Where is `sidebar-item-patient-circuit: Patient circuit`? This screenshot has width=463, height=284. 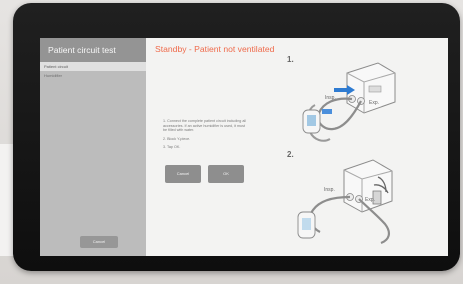
sidebar-item-patient-circuit: Patient circuit is located at coordinates (93, 66).